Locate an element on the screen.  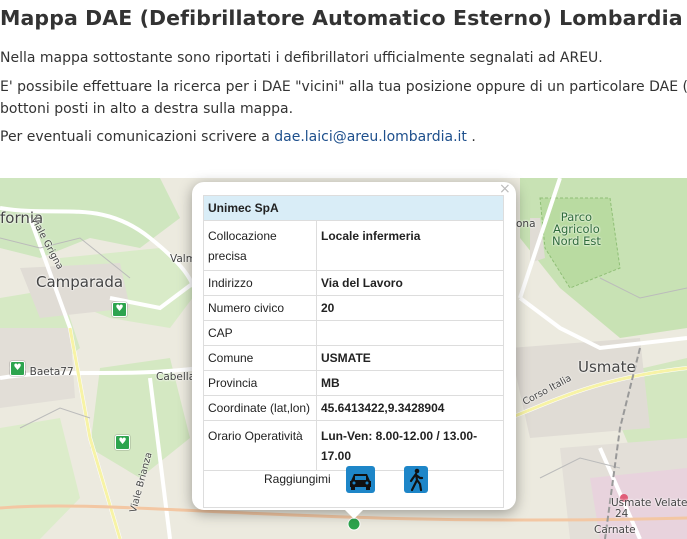
row-value: MB is located at coordinates (410, 383).